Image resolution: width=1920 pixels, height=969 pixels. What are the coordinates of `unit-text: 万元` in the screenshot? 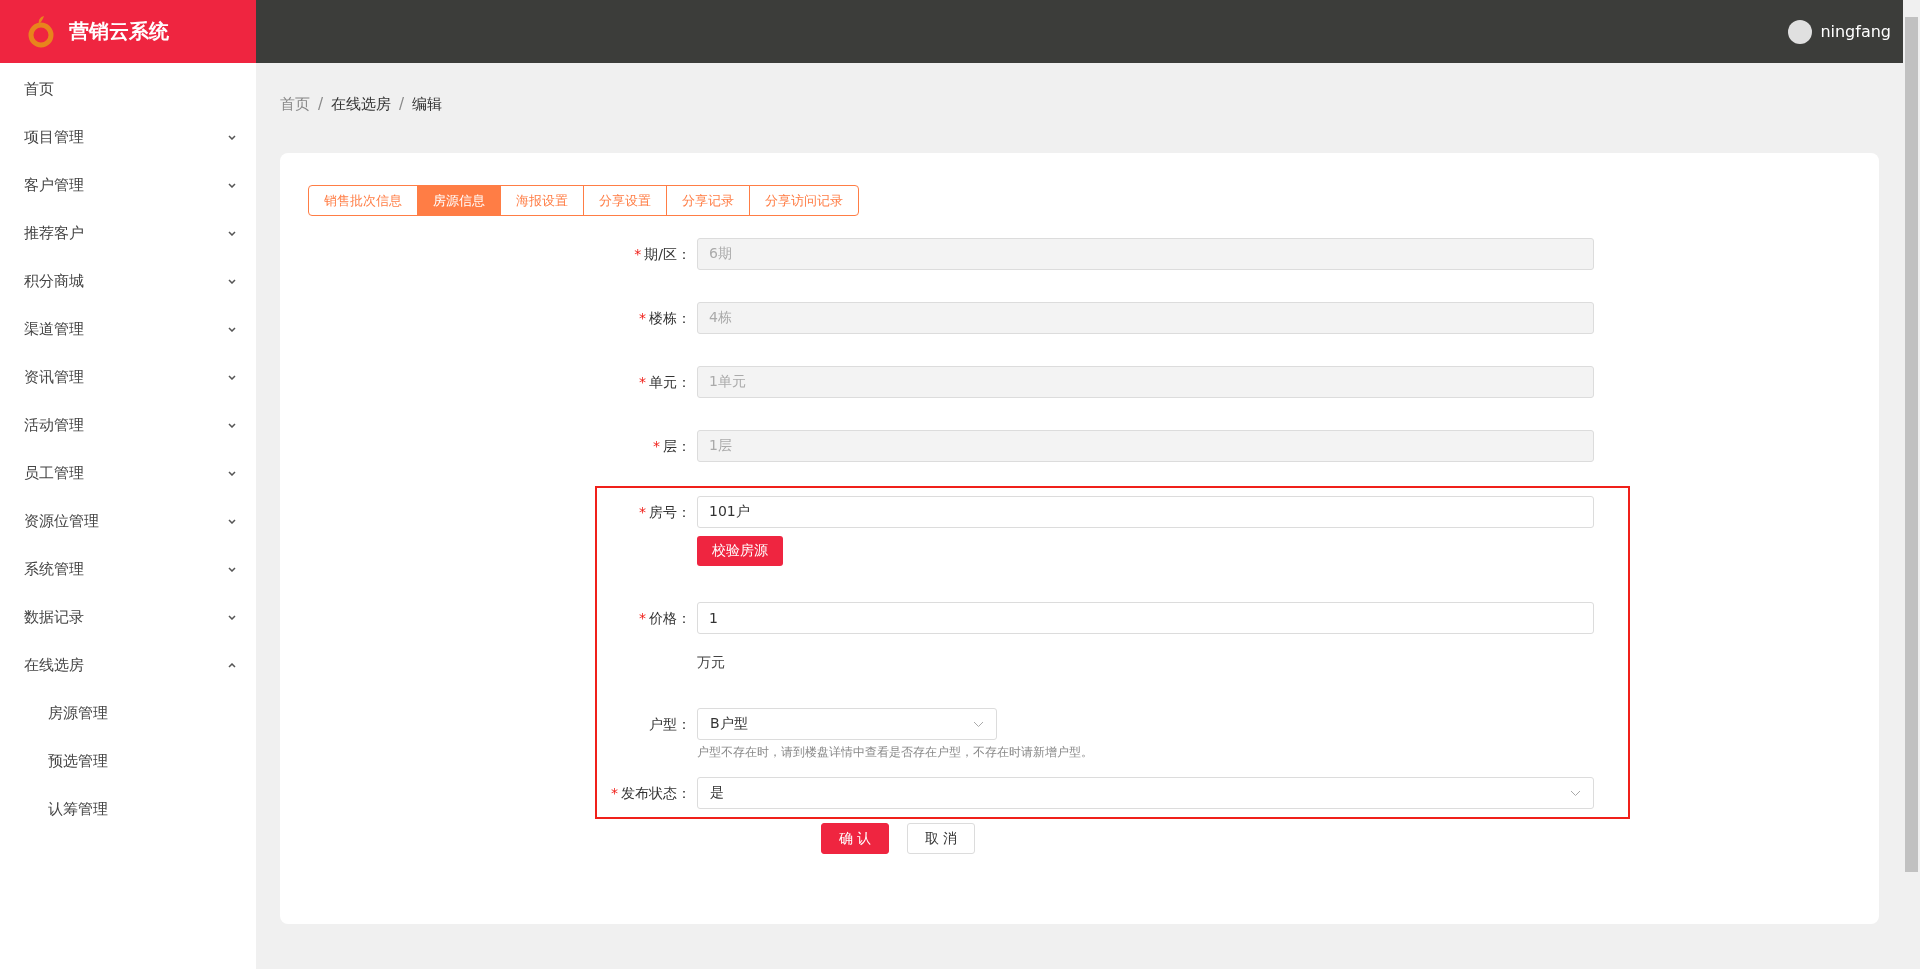 It's located at (711, 663).